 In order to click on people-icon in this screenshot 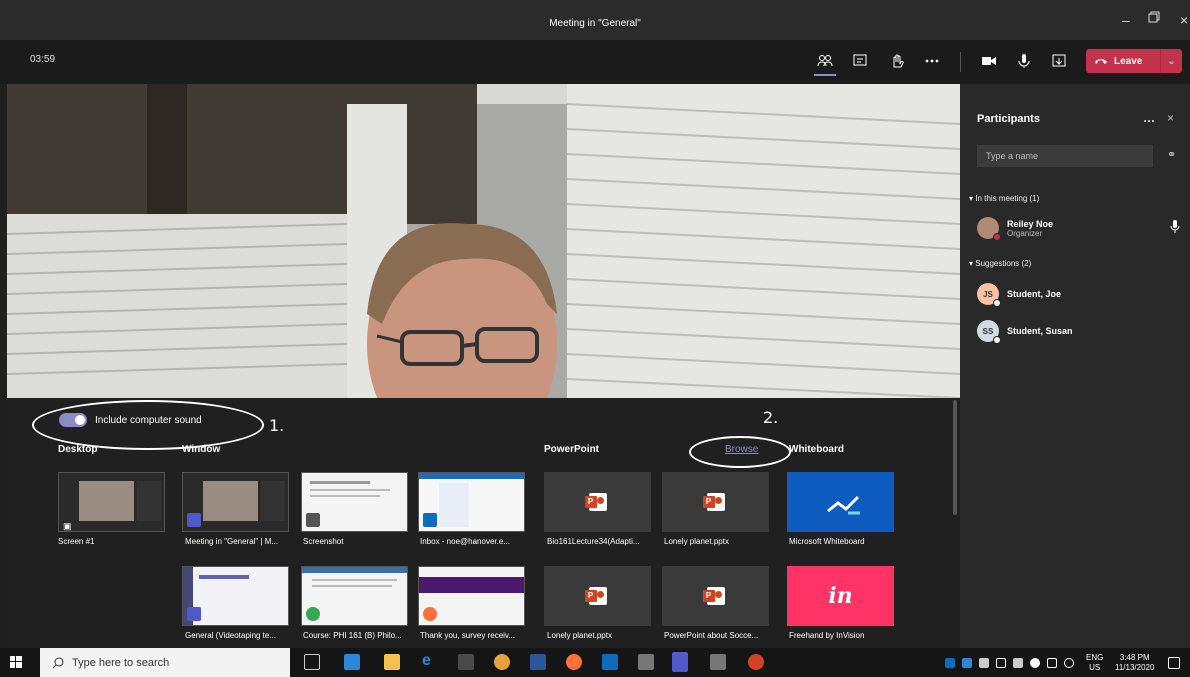, I will do `click(825, 61)`.